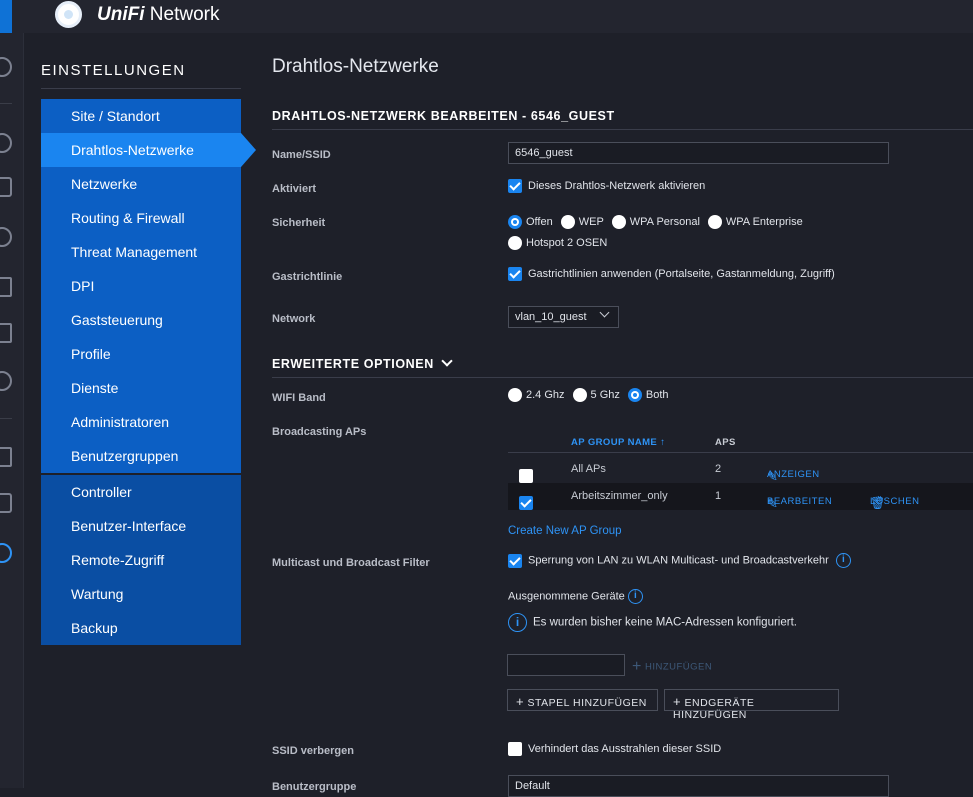 Image resolution: width=973 pixels, height=797 pixels. Describe the element at coordinates (6, 553) in the screenshot. I see `gear-icon` at that location.